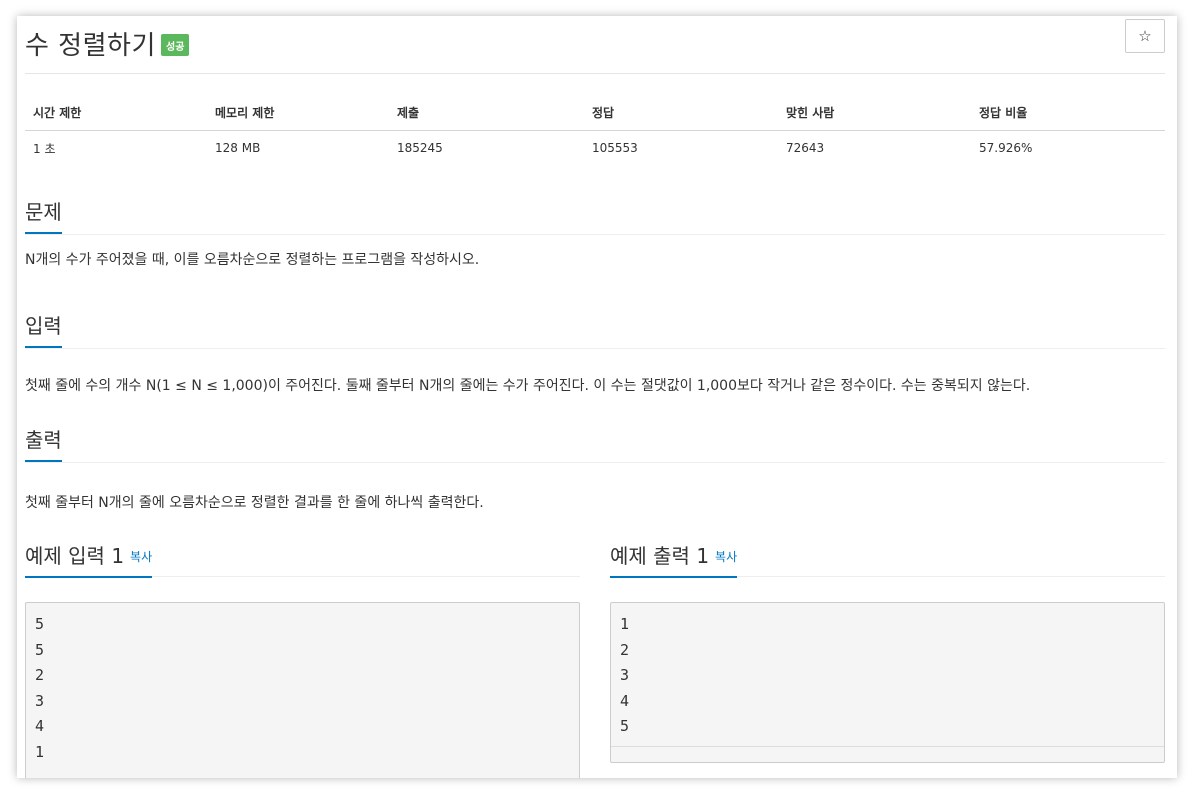 Image resolution: width=1195 pixels, height=794 pixels. I want to click on info-header-accepted: 정답, so click(681, 113).